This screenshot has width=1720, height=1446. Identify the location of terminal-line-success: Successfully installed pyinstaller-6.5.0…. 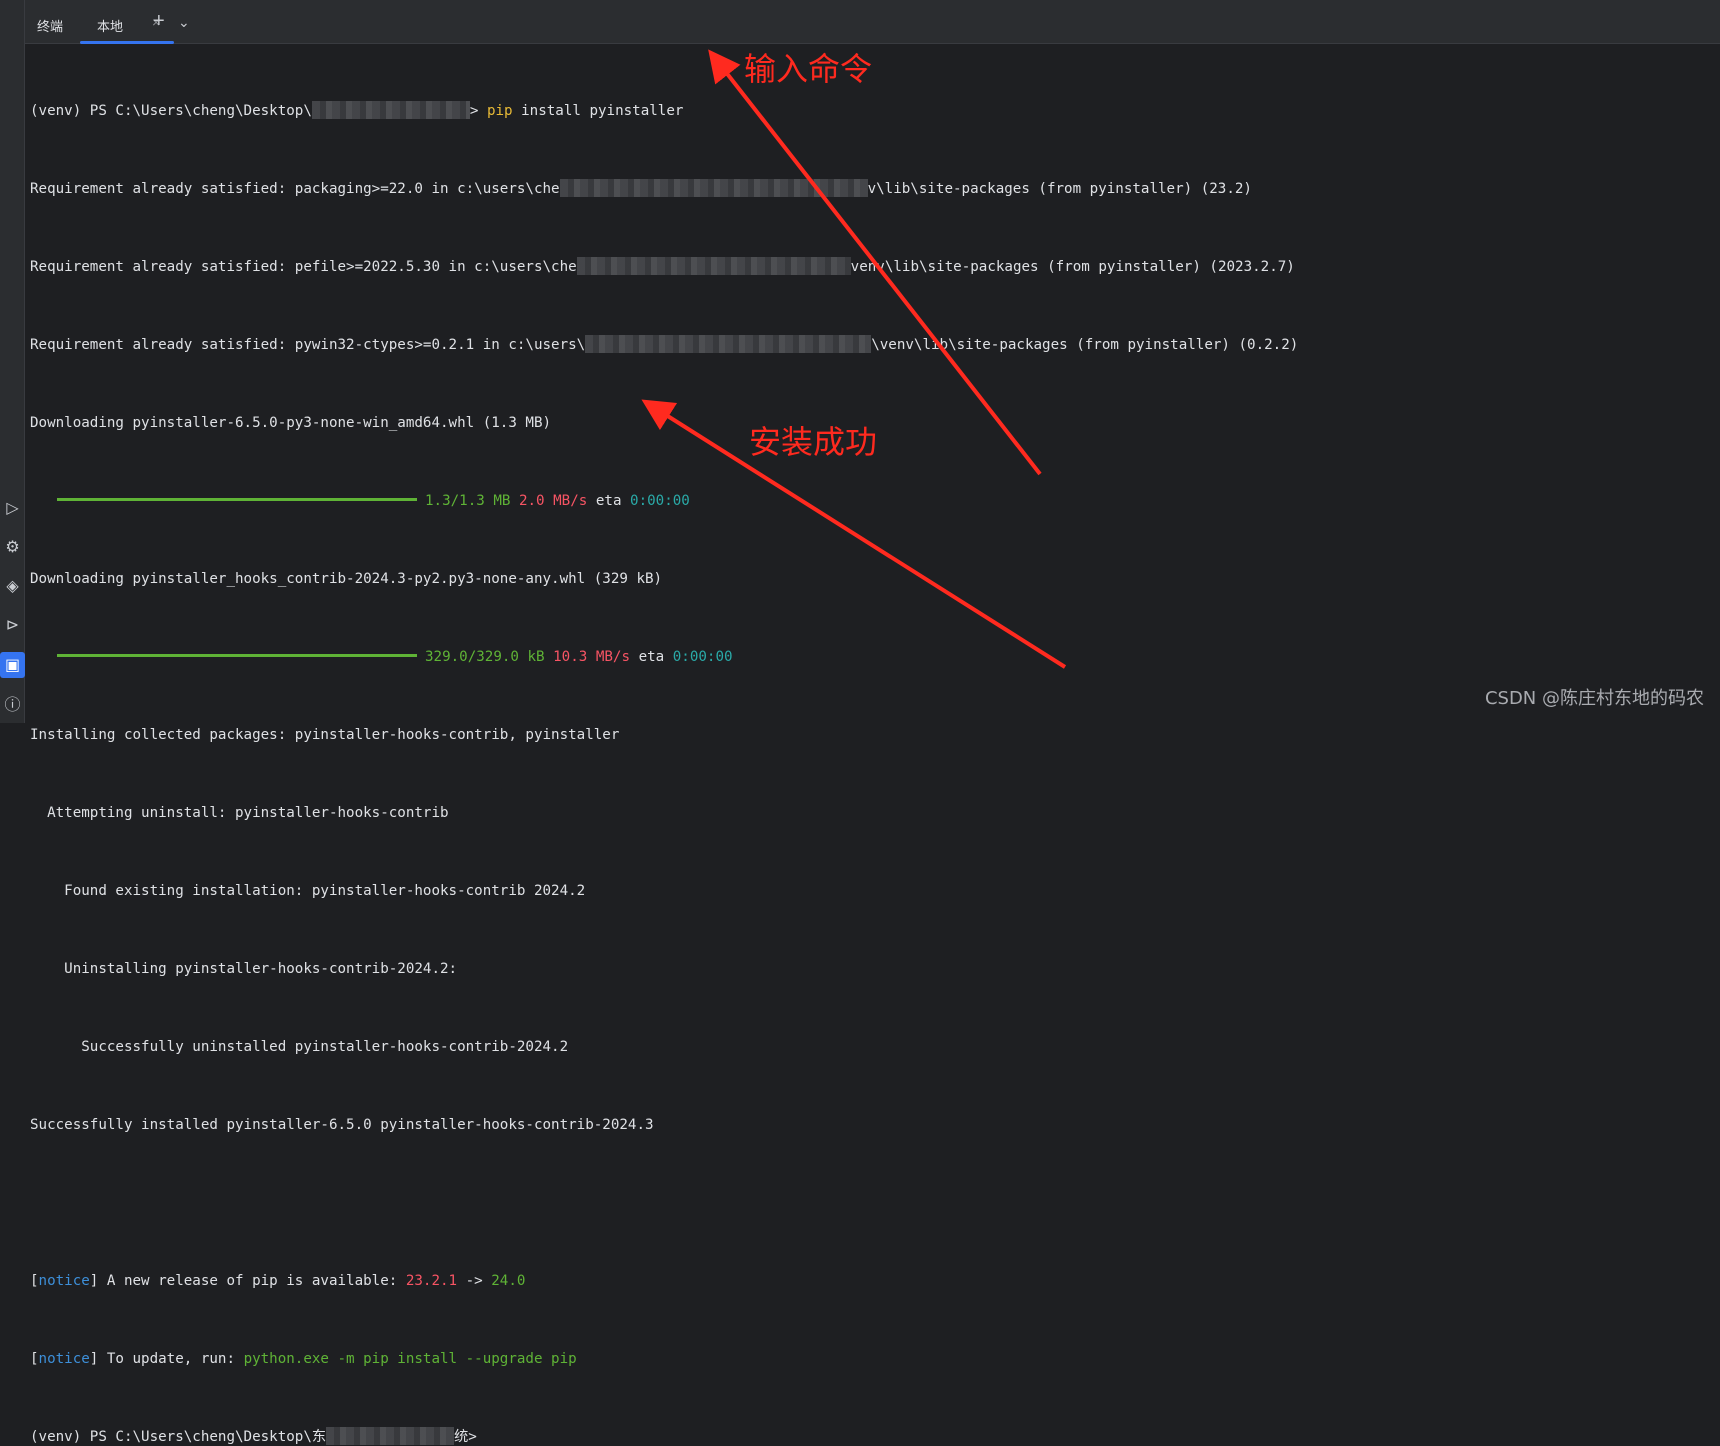
(342, 1125).